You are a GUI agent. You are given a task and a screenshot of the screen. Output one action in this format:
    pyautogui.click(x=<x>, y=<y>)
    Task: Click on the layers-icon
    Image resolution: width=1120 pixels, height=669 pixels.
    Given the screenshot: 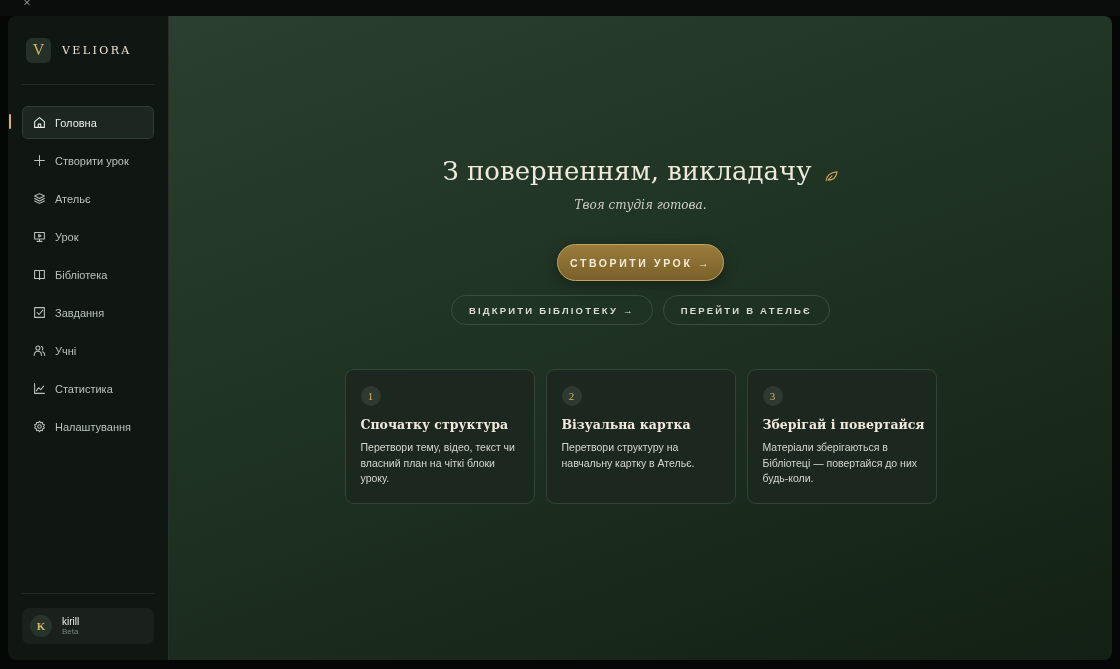 What is the action you would take?
    pyautogui.click(x=39, y=198)
    